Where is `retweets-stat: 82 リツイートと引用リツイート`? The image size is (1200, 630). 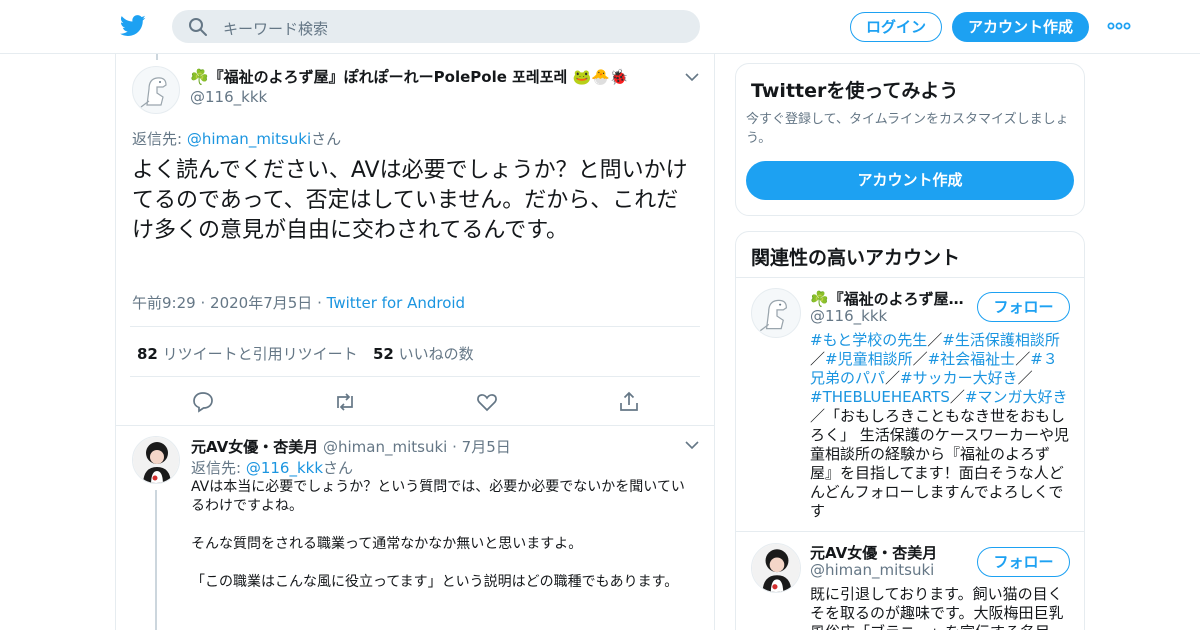
retweets-stat: 82 リツイートと引用リツイート is located at coordinates (247, 353).